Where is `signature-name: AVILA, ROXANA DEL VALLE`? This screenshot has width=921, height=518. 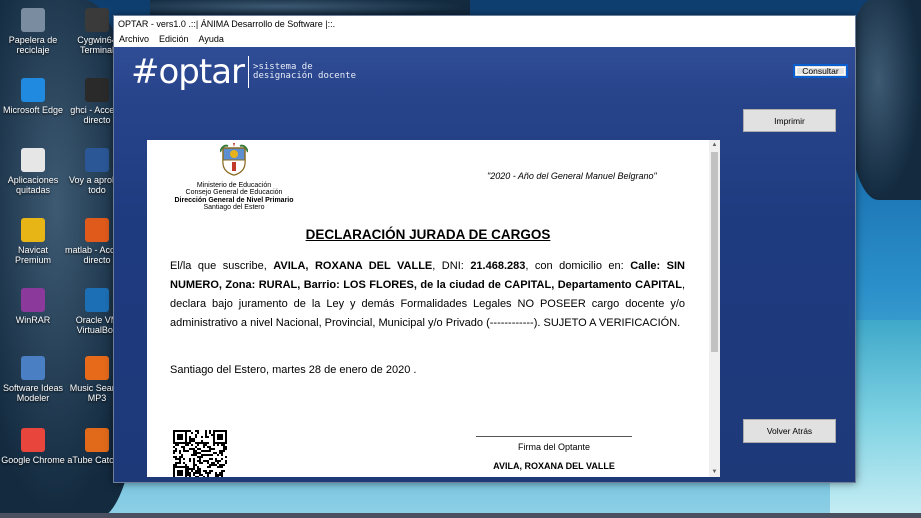
signature-name: AVILA, ROXANA DEL VALLE is located at coordinates (554, 466).